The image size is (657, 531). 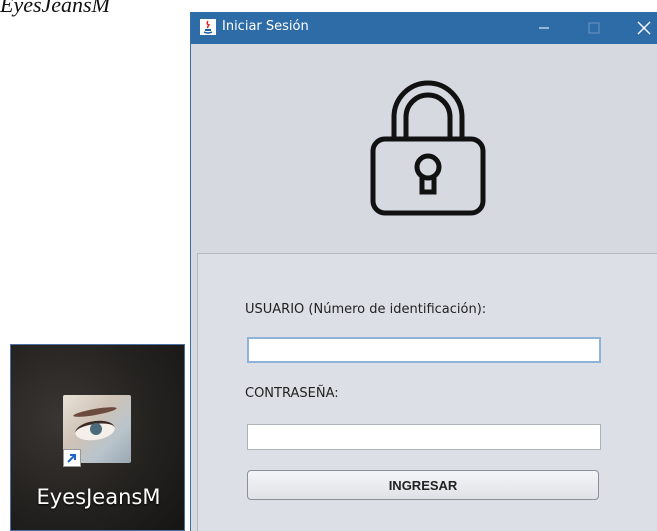 What do you see at coordinates (98, 497) in the screenshot?
I see `shortcut-label: EyesJeansM` at bounding box center [98, 497].